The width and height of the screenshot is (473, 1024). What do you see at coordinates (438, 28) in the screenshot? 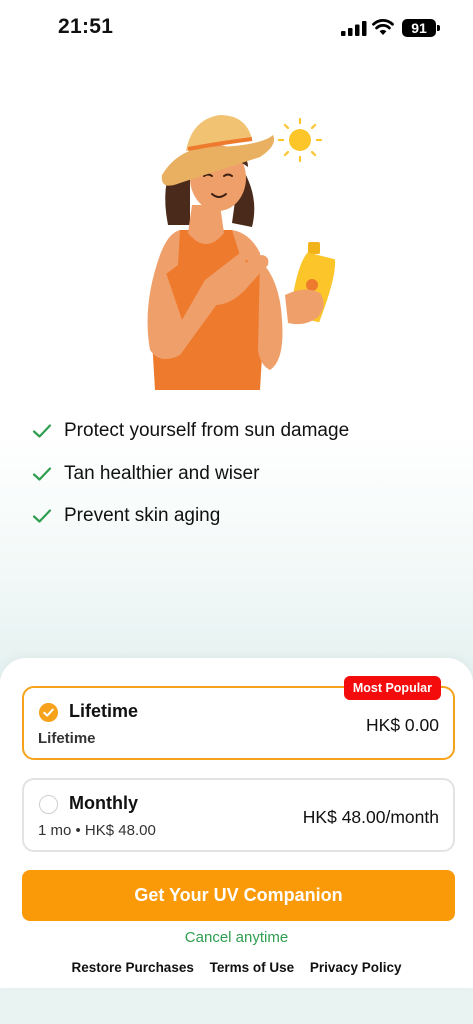
I see `battery-tip` at bounding box center [438, 28].